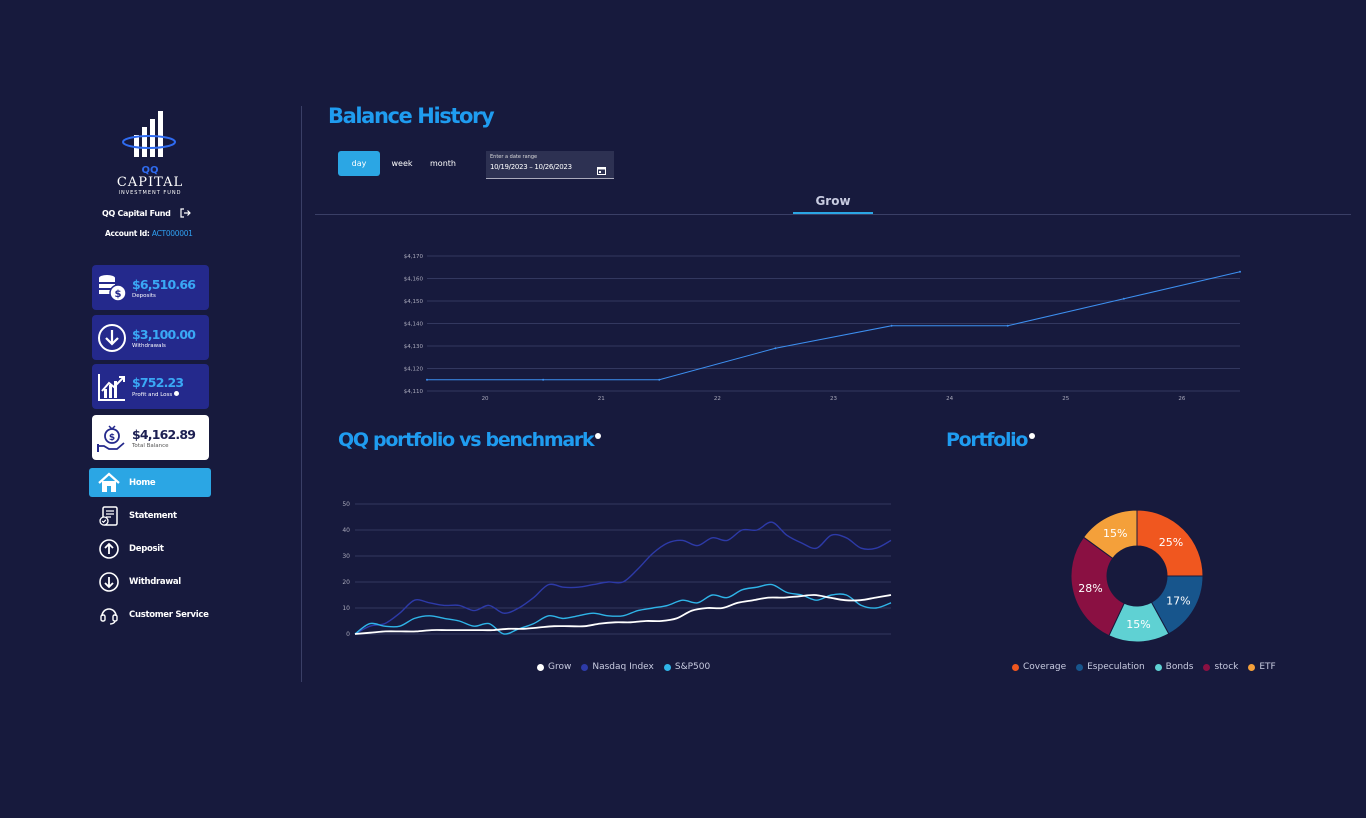 The width and height of the screenshot is (1366, 818). What do you see at coordinates (601, 399) in the screenshot?
I see `x-tick-label: 21` at bounding box center [601, 399].